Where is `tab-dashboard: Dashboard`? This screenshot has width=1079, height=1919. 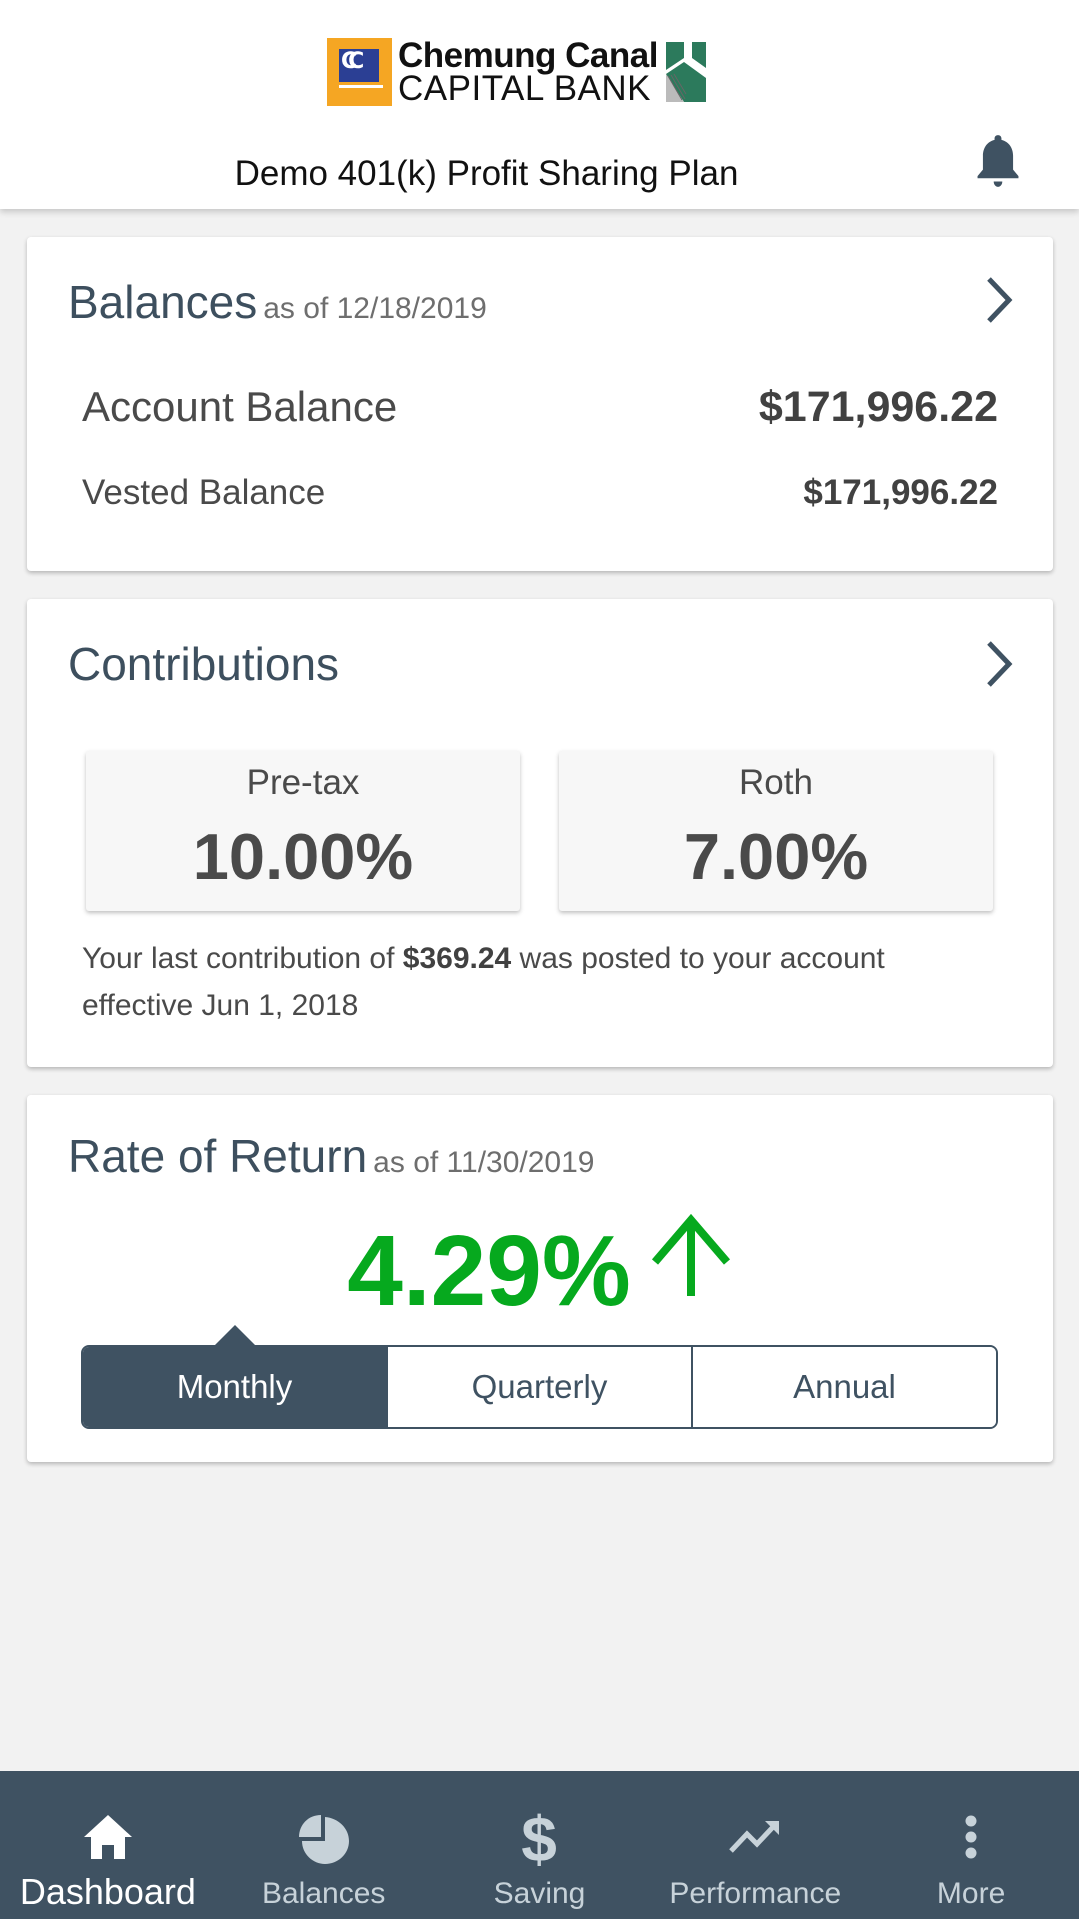
tab-dashboard: Dashboard is located at coordinates (108, 1845).